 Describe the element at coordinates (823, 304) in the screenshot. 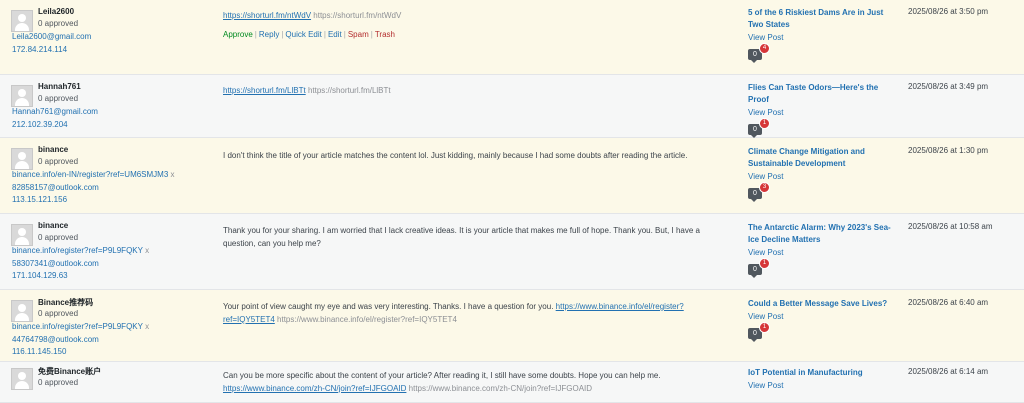

I see `post-title-link: Could a Better Message Save Lives?` at that location.